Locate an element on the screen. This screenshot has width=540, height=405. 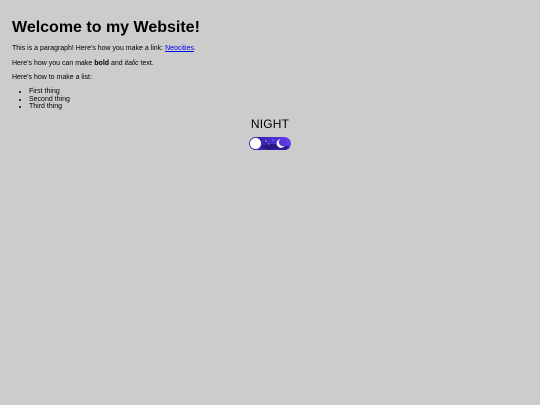
paragraph-formatting-text: Here's how you can make is located at coordinates (53, 63).